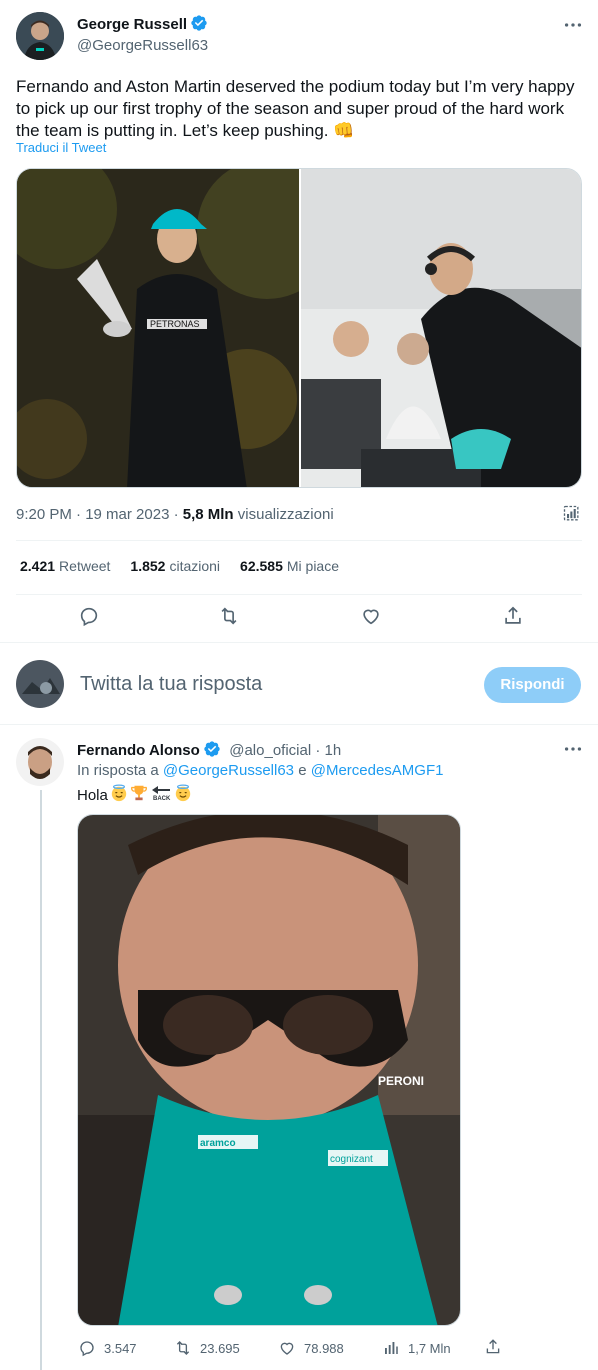  What do you see at coordinates (218, 1143) in the screenshot?
I see `svg-text: aramco` at bounding box center [218, 1143].